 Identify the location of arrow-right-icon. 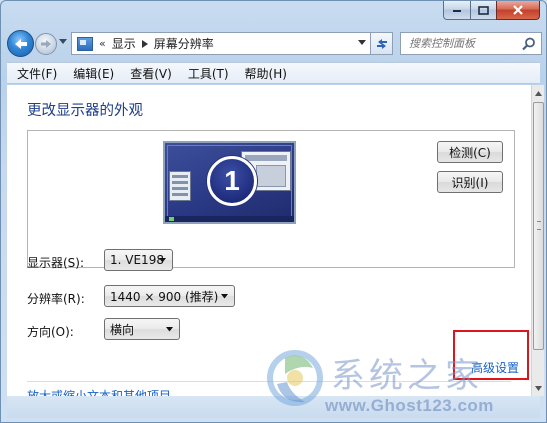
(46, 44).